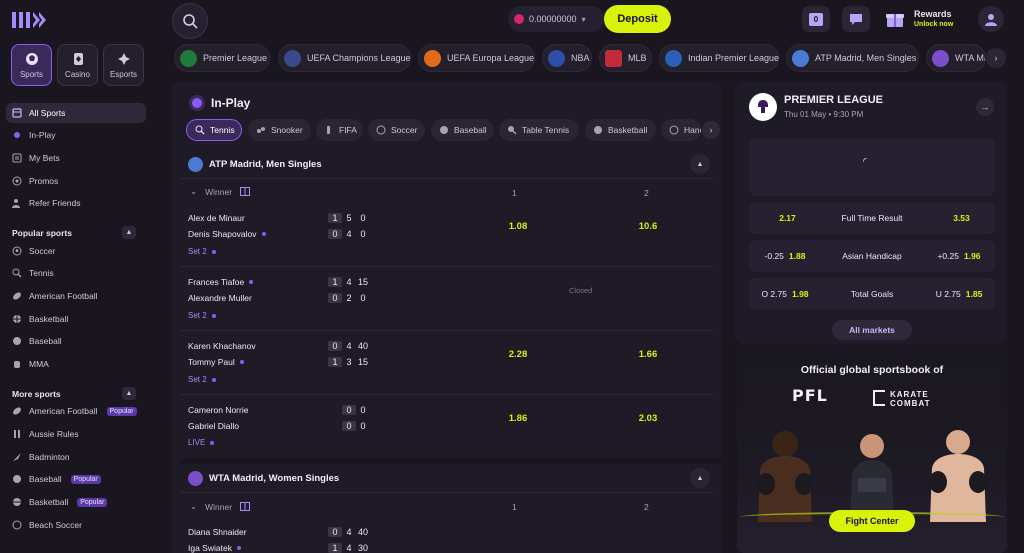 The height and width of the screenshot is (553, 1024). Describe the element at coordinates (349, 362) in the screenshot. I see `score-row-2: 1 3 15` at that location.